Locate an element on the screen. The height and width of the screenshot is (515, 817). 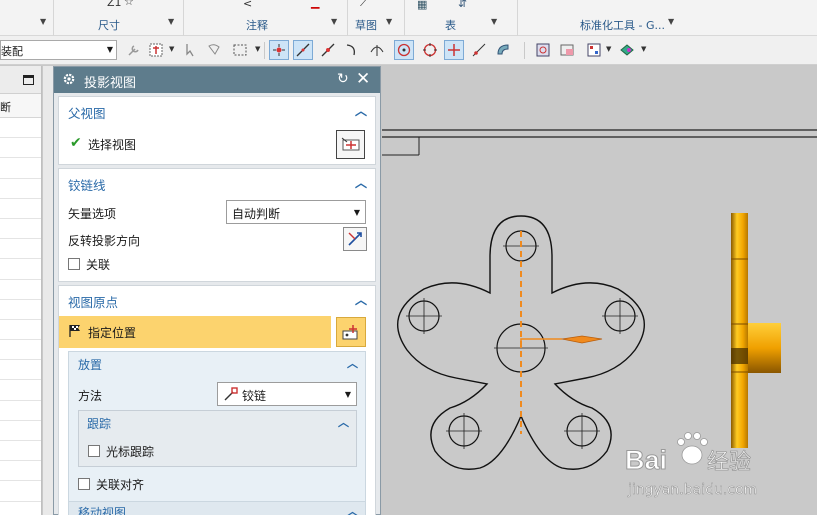
ribbon-label-table: 表 is located at coordinates (450, 25).